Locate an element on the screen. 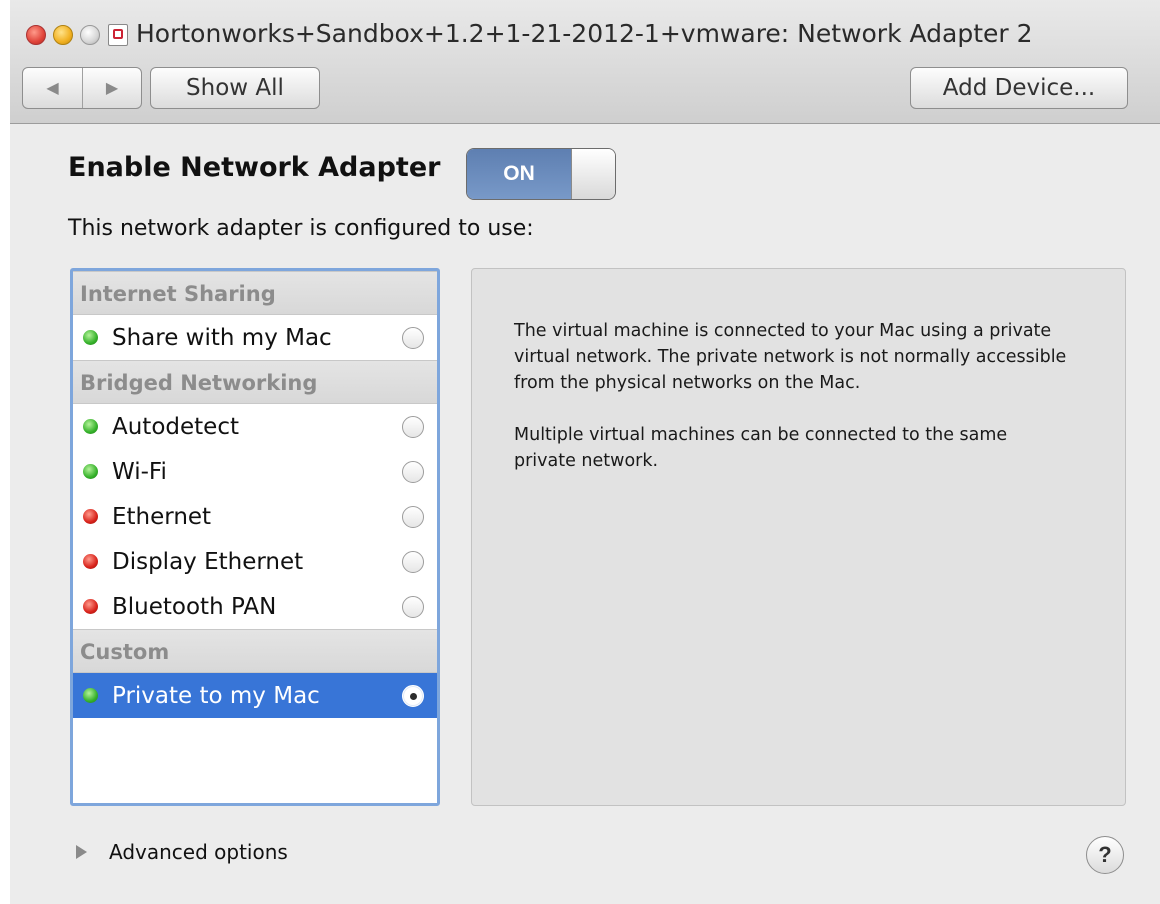 The image size is (1160, 904). list-item-label: Wi-Fi is located at coordinates (139, 471).